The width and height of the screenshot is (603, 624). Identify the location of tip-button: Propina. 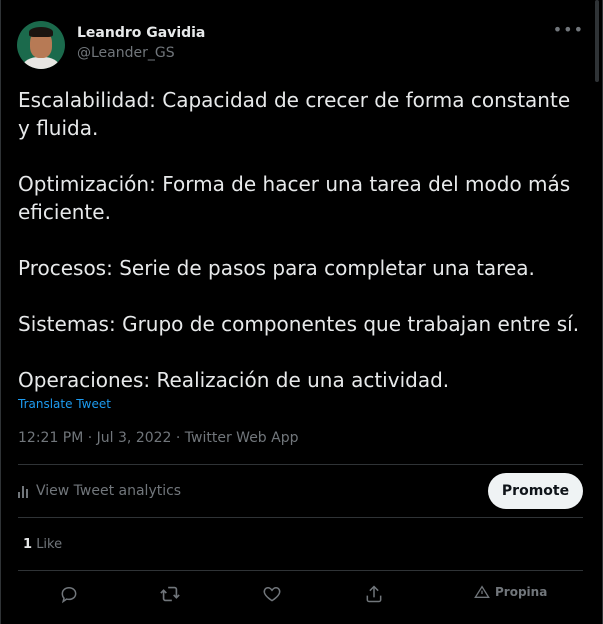
(510, 592).